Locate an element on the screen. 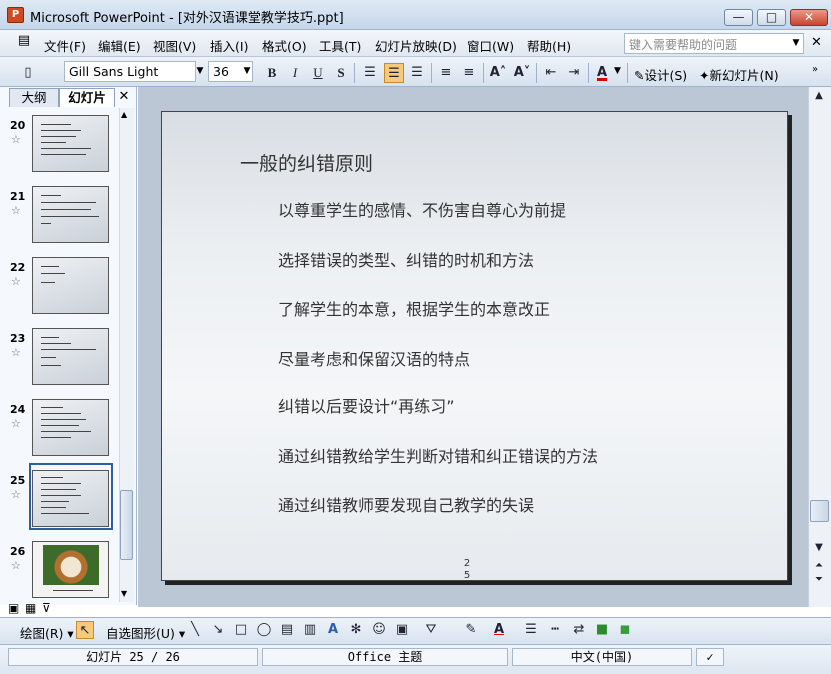 The width and height of the screenshot is (831, 674). spellcheck-icon: ✓ is located at coordinates (710, 657).